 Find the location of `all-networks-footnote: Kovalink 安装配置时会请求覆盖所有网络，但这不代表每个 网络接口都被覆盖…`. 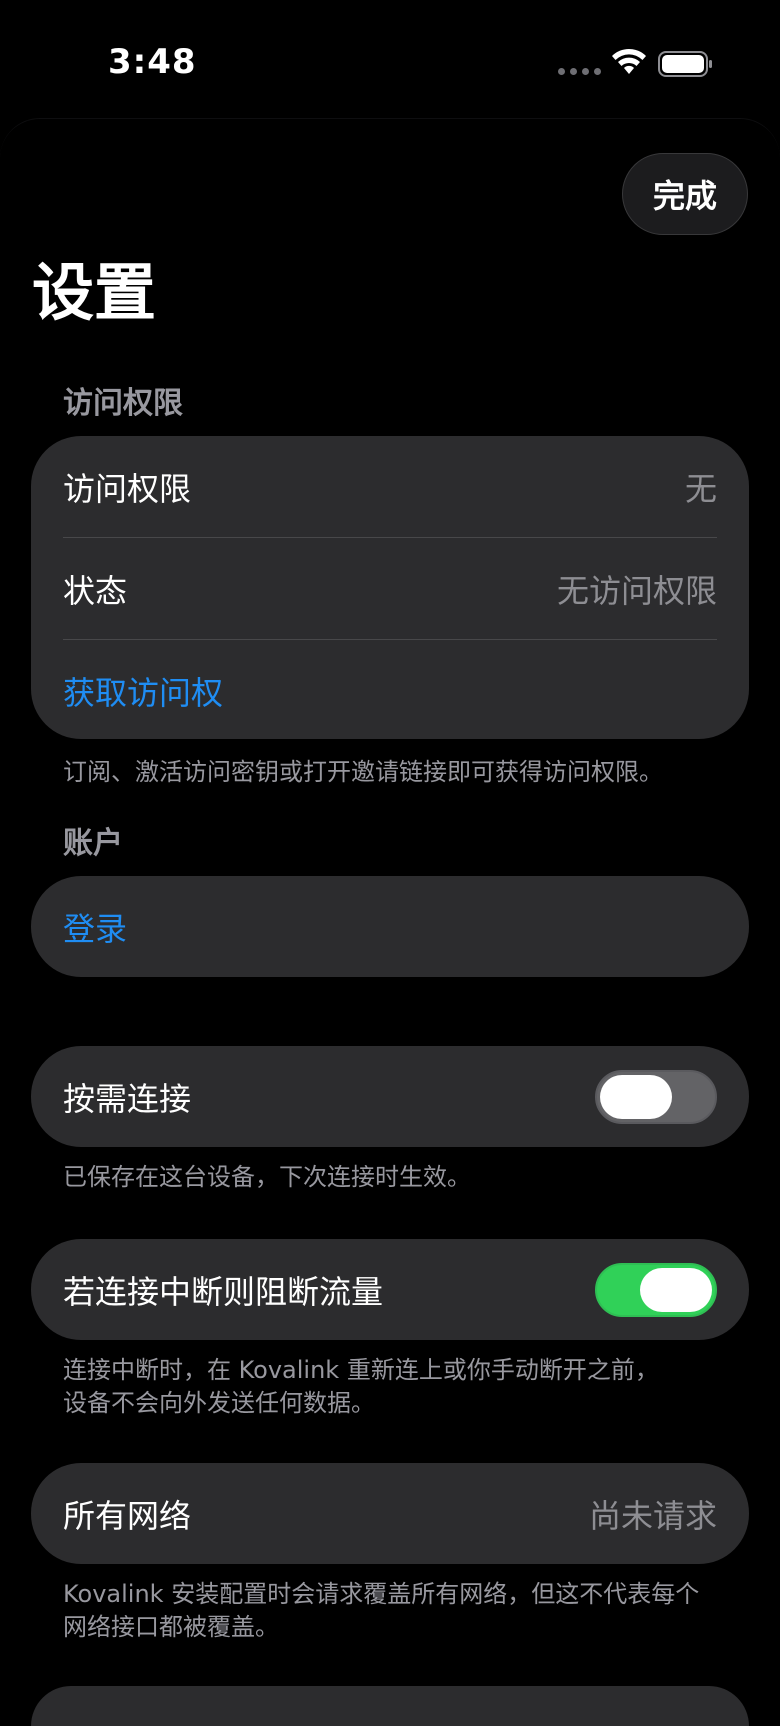

all-networks-footnote: Kovalink 安装配置时会请求覆盖所有网络，但这不代表每个 网络接口都被覆盖… is located at coordinates (393, 1611).